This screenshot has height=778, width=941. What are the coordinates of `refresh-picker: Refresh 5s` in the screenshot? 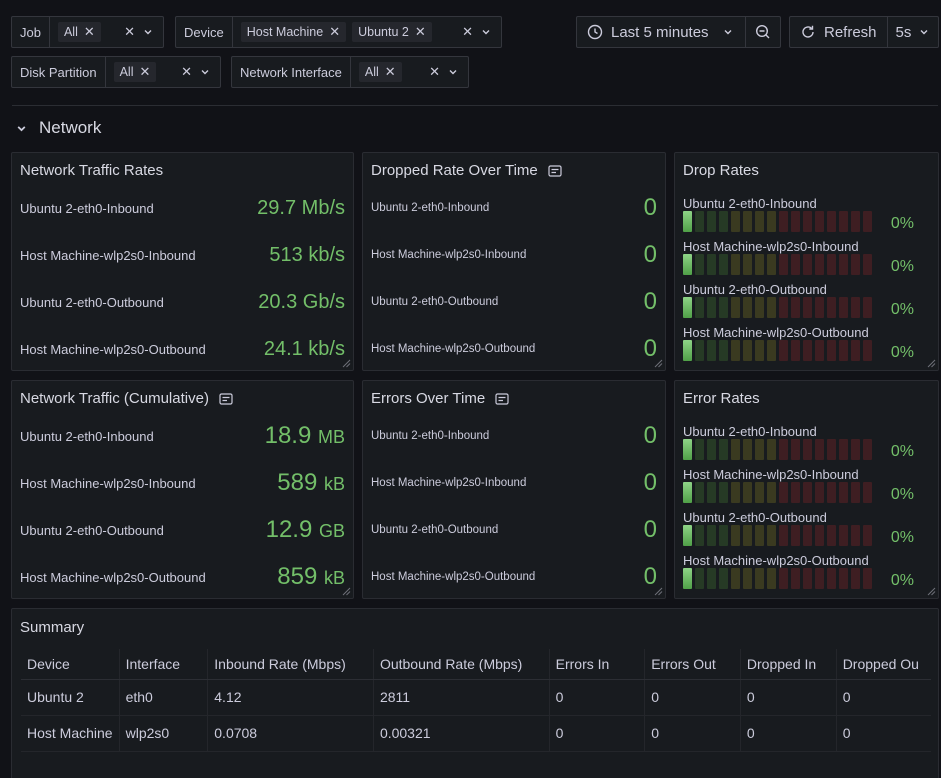 It's located at (864, 32).